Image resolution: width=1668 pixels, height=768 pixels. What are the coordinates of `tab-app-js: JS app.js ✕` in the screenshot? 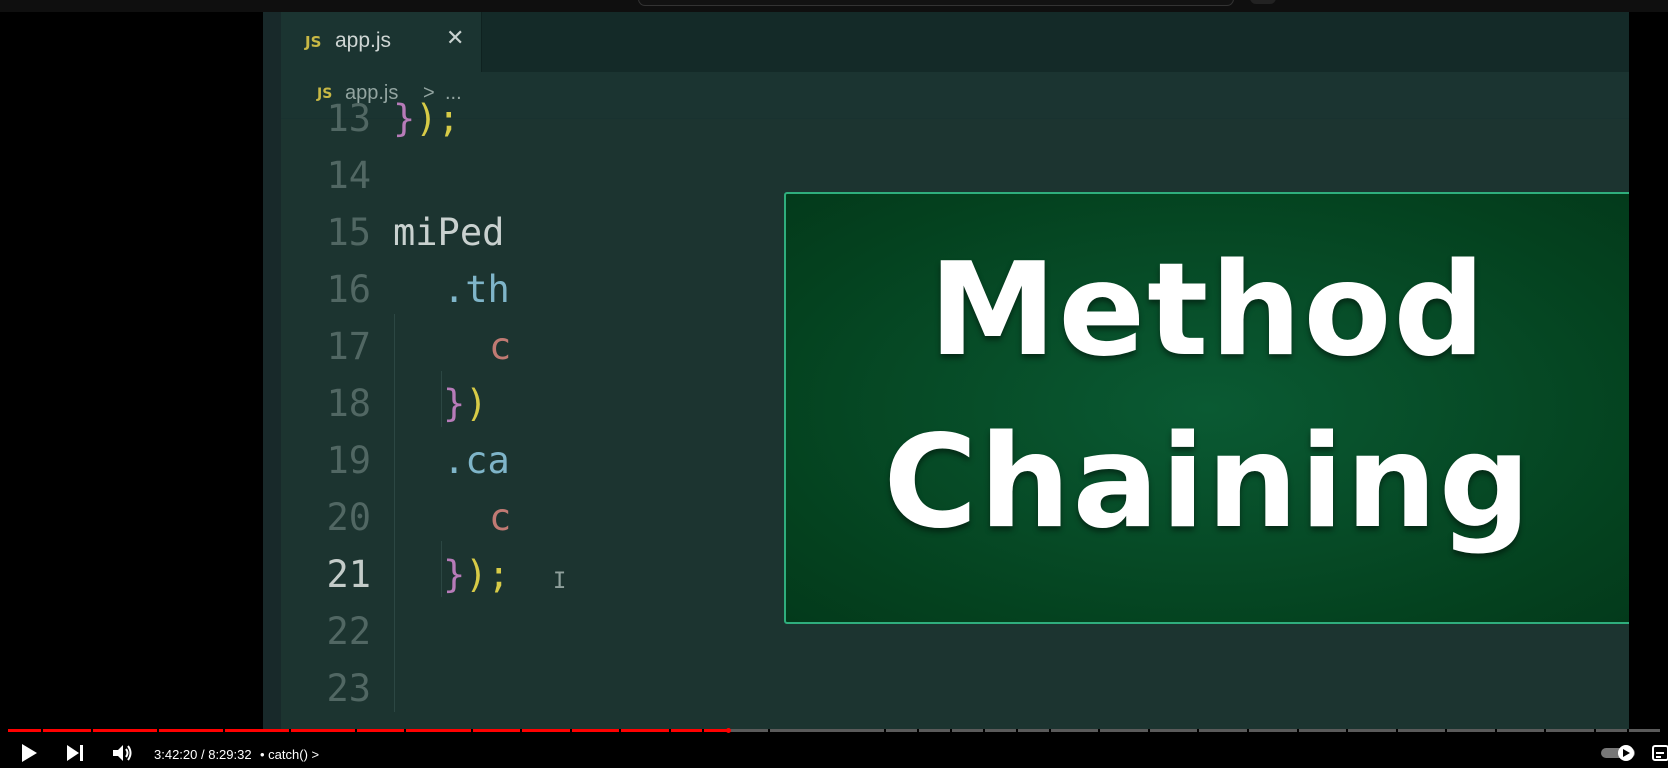 It's located at (381, 42).